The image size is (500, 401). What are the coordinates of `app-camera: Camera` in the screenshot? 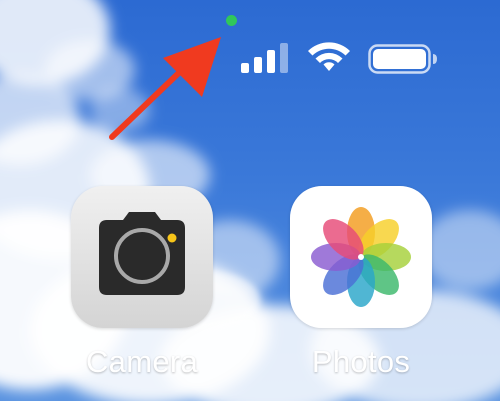 It's located at (142, 282).